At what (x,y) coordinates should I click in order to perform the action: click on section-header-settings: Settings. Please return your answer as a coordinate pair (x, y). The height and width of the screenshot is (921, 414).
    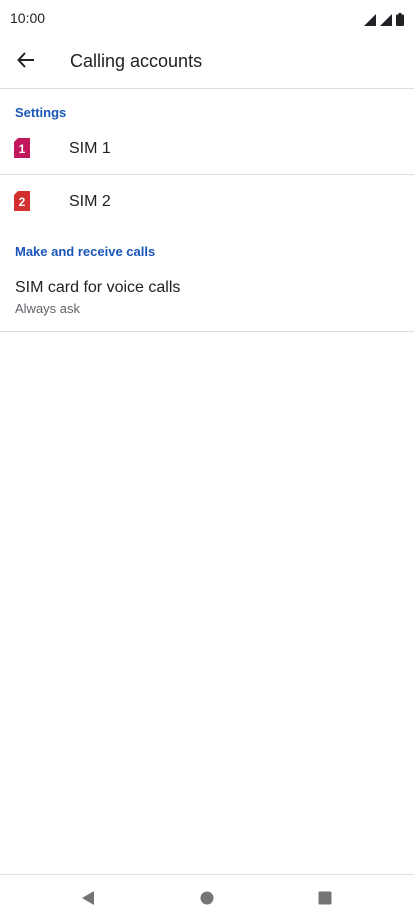
    Looking at the image, I should click on (41, 112).